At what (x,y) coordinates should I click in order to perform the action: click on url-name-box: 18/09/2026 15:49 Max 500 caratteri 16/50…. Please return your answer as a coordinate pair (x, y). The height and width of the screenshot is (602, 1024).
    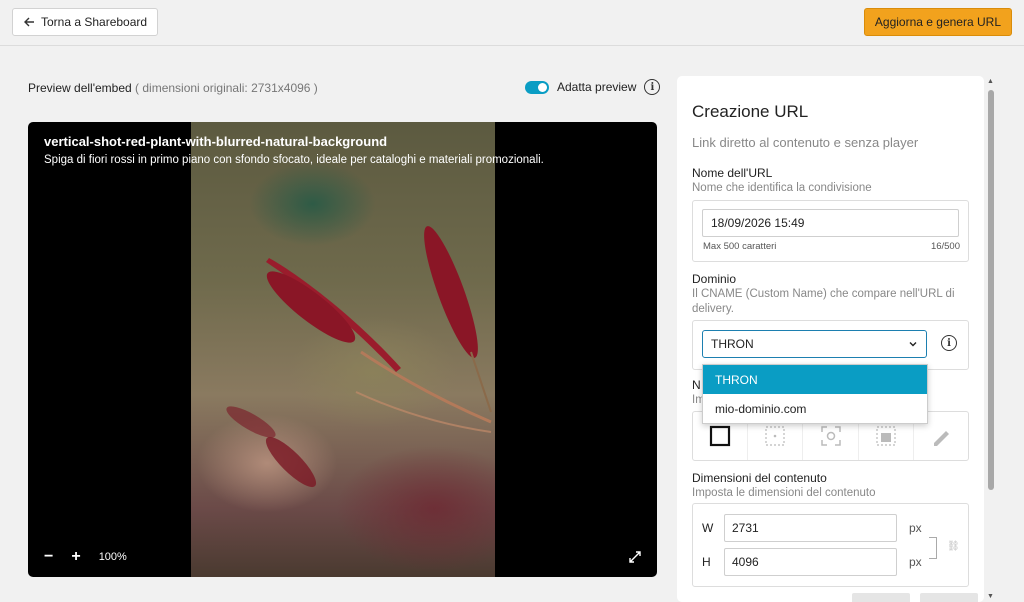
    Looking at the image, I should click on (830, 231).